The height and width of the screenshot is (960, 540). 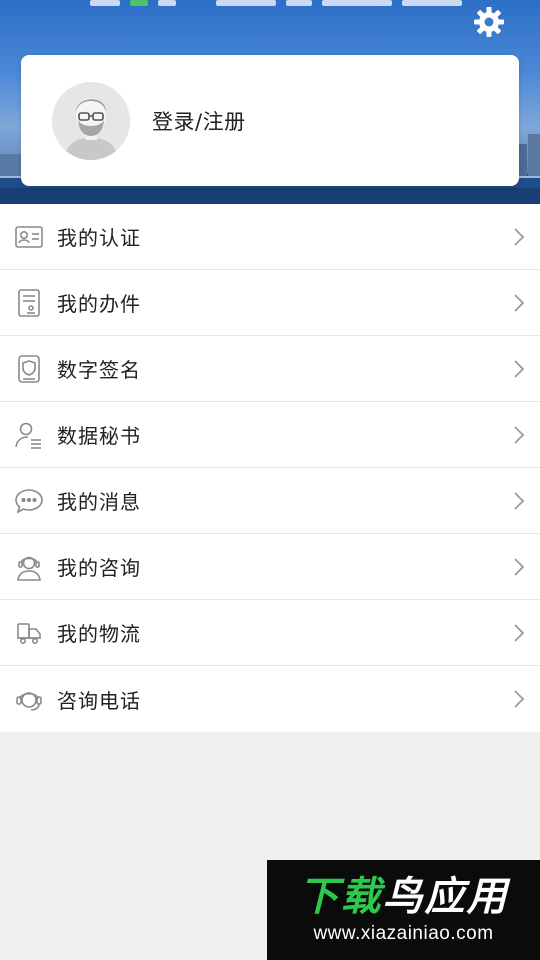 I want to click on menu-item-label: 数据秘书, so click(x=99, y=436).